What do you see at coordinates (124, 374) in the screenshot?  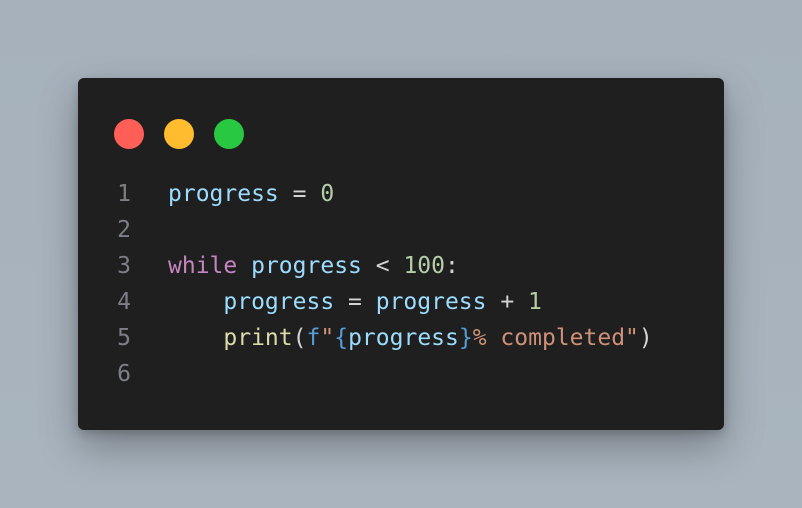 I see `line-number: 6` at bounding box center [124, 374].